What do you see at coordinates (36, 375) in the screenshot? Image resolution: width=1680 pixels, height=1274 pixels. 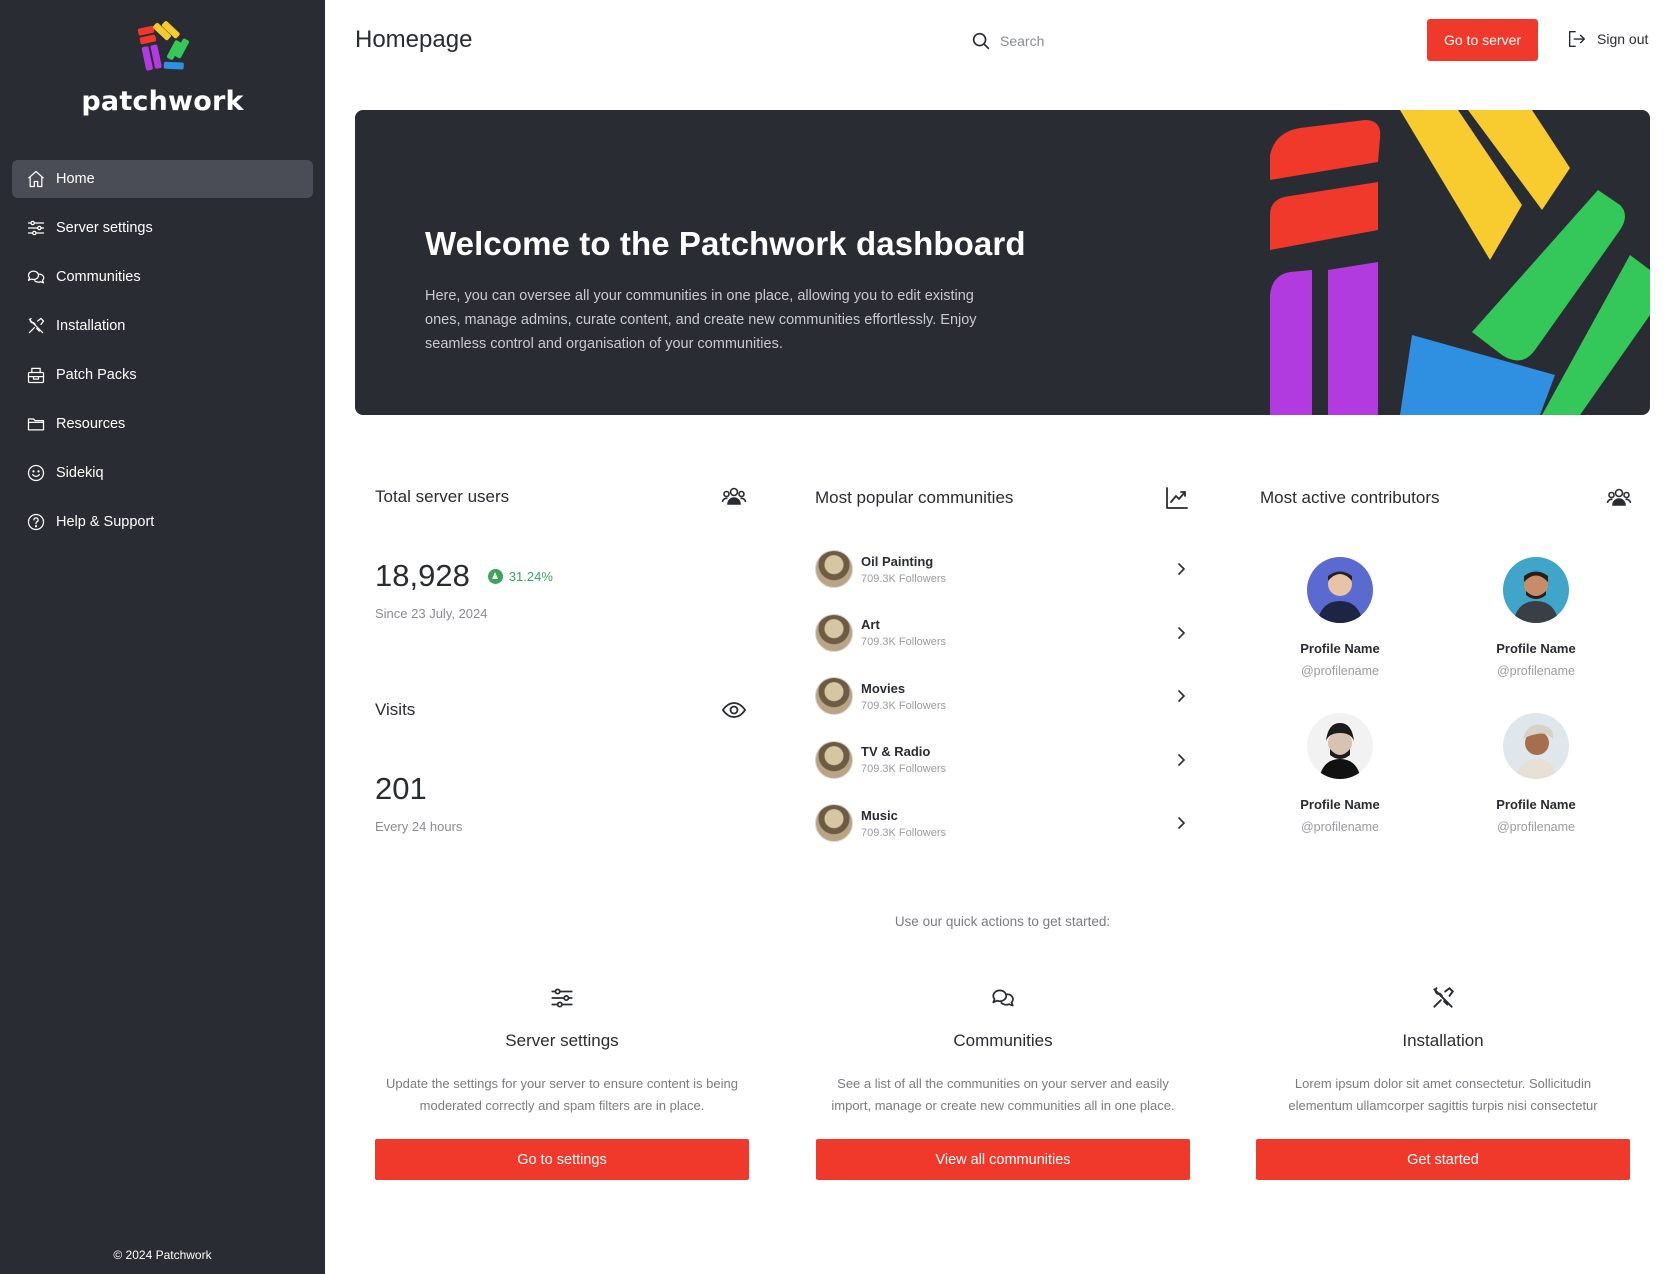 I see `package-icon` at bounding box center [36, 375].